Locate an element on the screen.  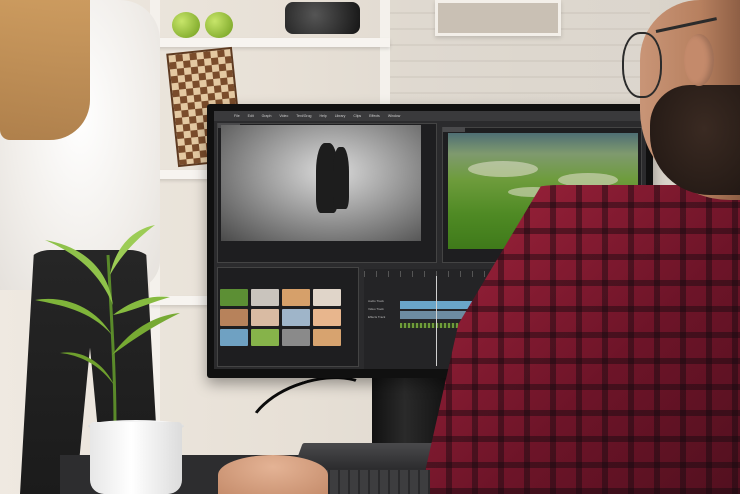
speaker is located at coordinates (322, 18).